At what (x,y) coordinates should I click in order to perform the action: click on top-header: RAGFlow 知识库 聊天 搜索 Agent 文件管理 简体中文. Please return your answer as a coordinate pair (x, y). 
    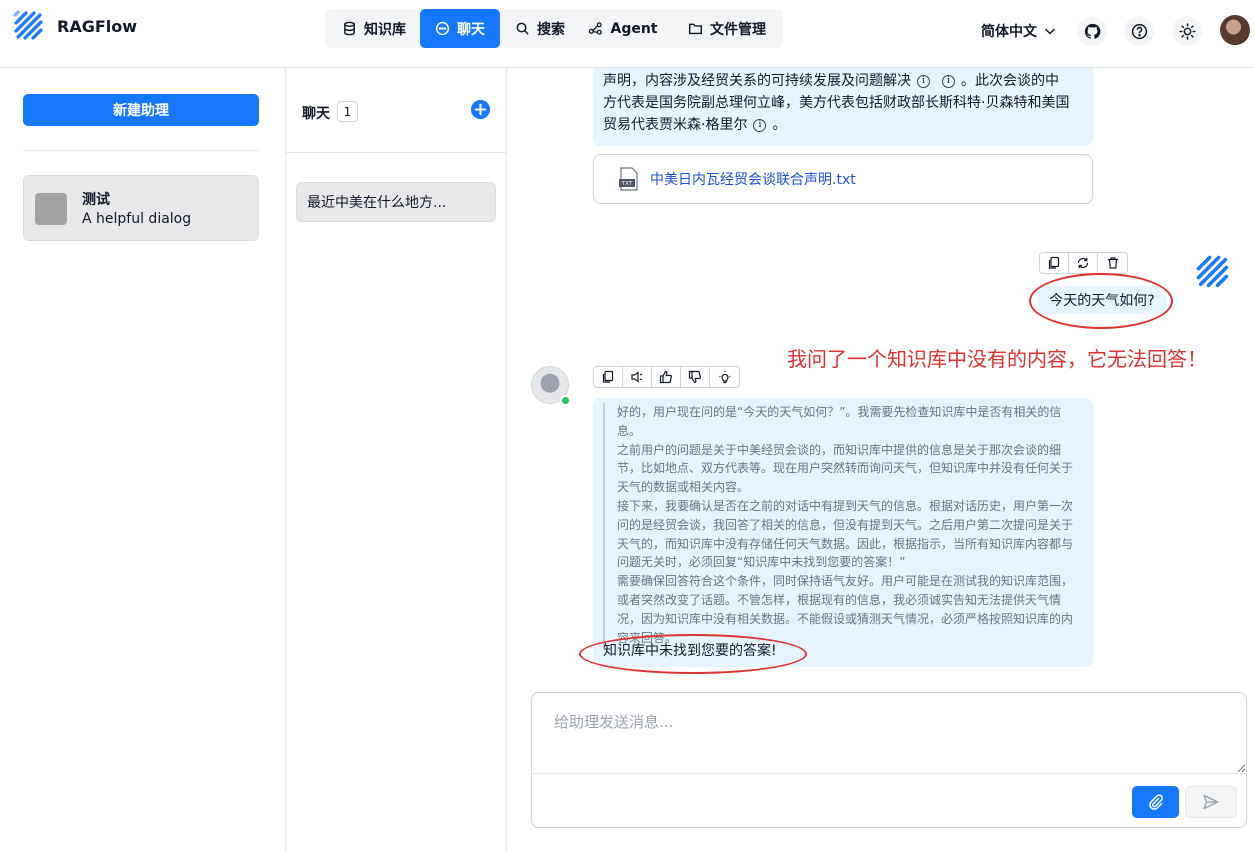
    Looking at the image, I should click on (627, 34).